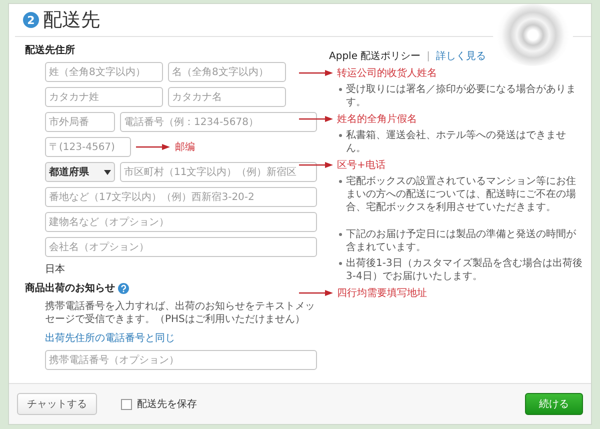 The width and height of the screenshot is (600, 429). Describe the element at coordinates (461, 56) in the screenshot. I see `learn-more-link: 詳しく見る` at that location.